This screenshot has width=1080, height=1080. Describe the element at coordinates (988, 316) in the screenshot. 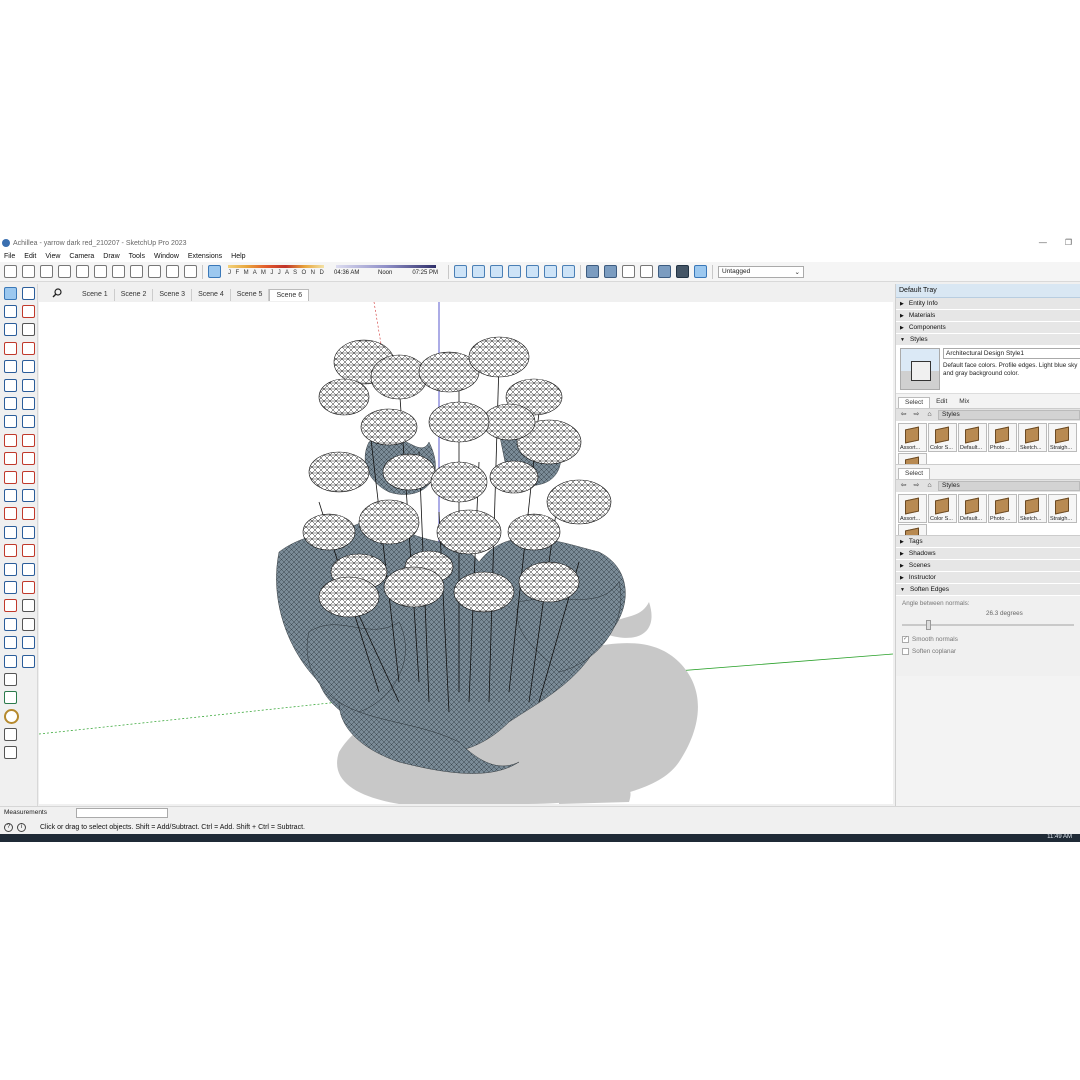

I see `section-materials: ▶ Materials` at that location.